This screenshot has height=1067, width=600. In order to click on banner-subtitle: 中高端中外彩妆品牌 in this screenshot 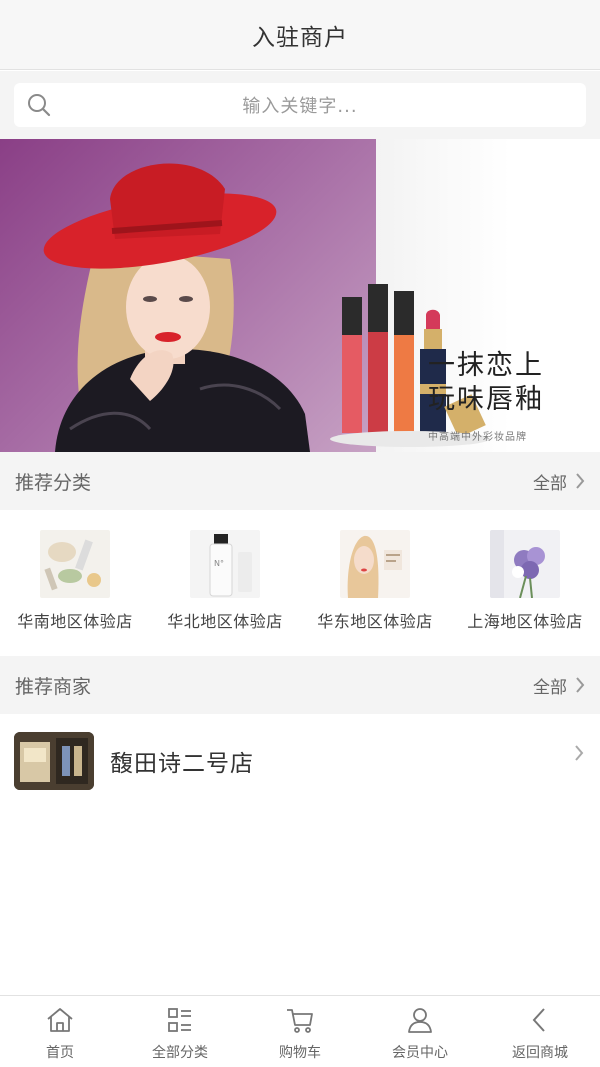, I will do `click(477, 437)`.